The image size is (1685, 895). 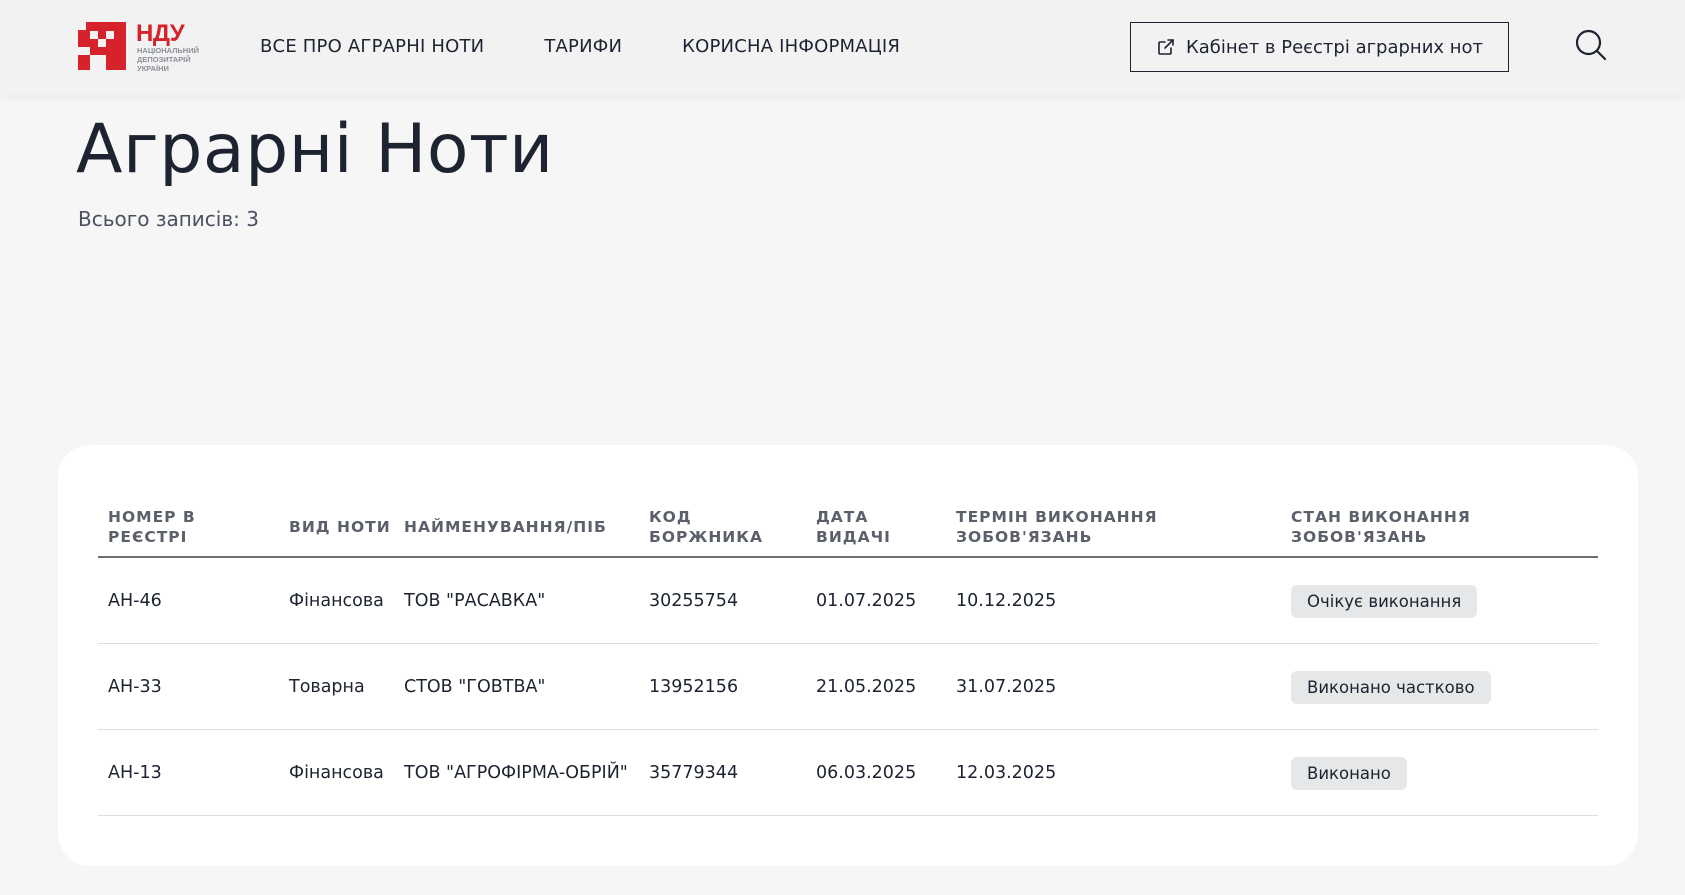 What do you see at coordinates (866, 601) in the screenshot?
I see `cell-issue-date: 01.07.2025` at bounding box center [866, 601].